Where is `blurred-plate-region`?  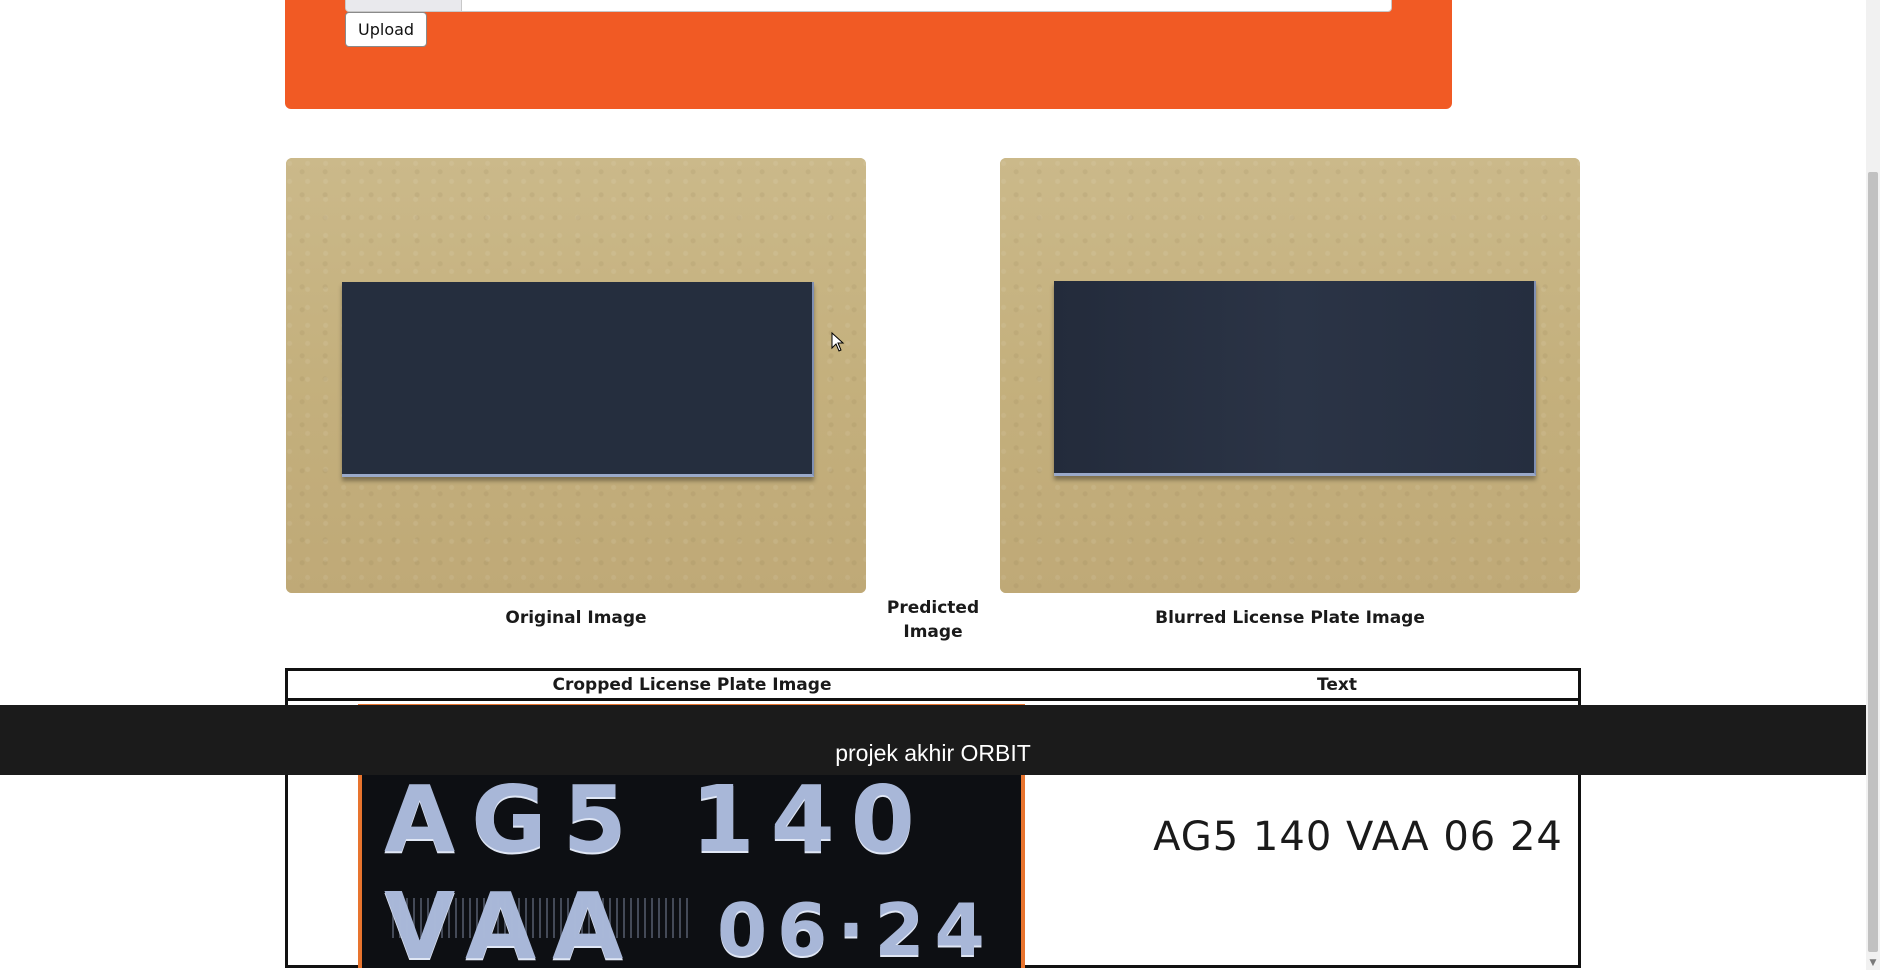 blurred-plate-region is located at coordinates (1295, 378).